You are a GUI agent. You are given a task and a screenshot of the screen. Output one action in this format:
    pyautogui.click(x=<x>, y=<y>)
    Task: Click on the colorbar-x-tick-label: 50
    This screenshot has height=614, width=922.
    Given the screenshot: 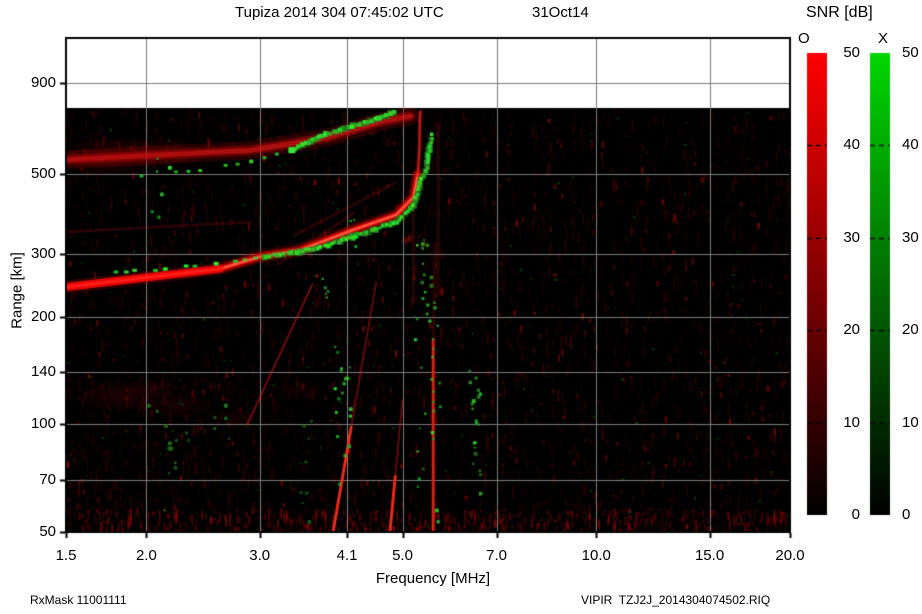 What is the action you would take?
    pyautogui.click(x=910, y=52)
    